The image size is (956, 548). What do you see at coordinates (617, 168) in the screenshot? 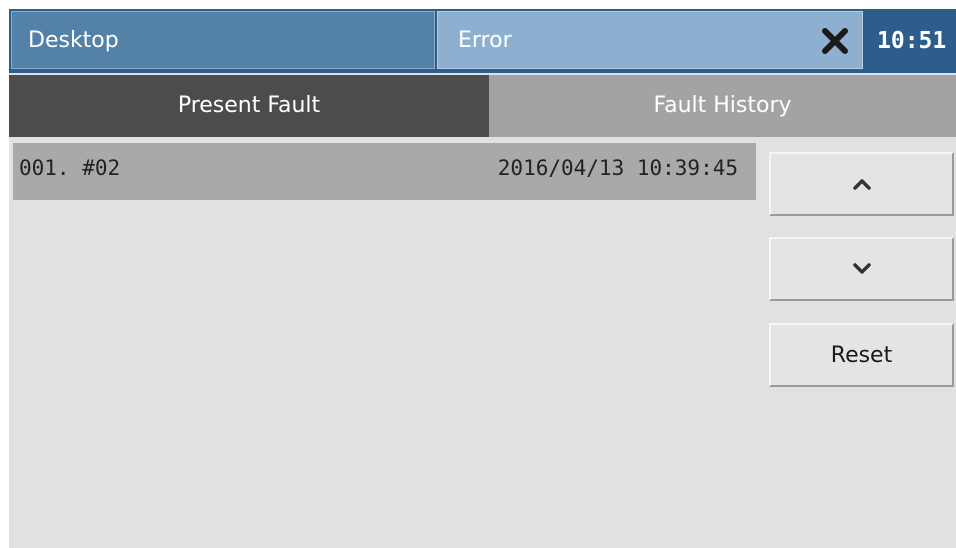
I see `fault-timestamp: 2016/04/13 10:39:45` at bounding box center [617, 168].